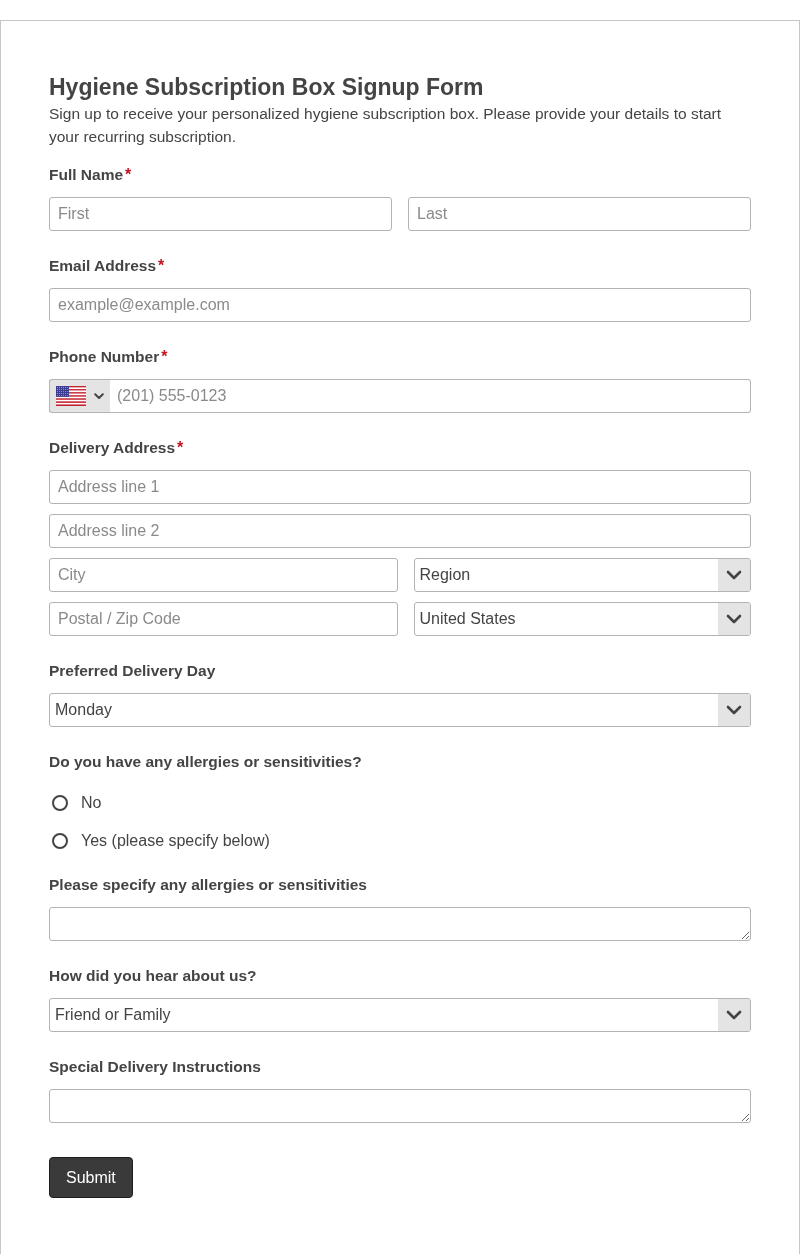 The width and height of the screenshot is (800, 1254). What do you see at coordinates (386, 125) in the screenshot?
I see `form-description: Sign up to receive your personalized hygiene subscription box. Please provide your details to start your recurring subscription.` at bounding box center [386, 125].